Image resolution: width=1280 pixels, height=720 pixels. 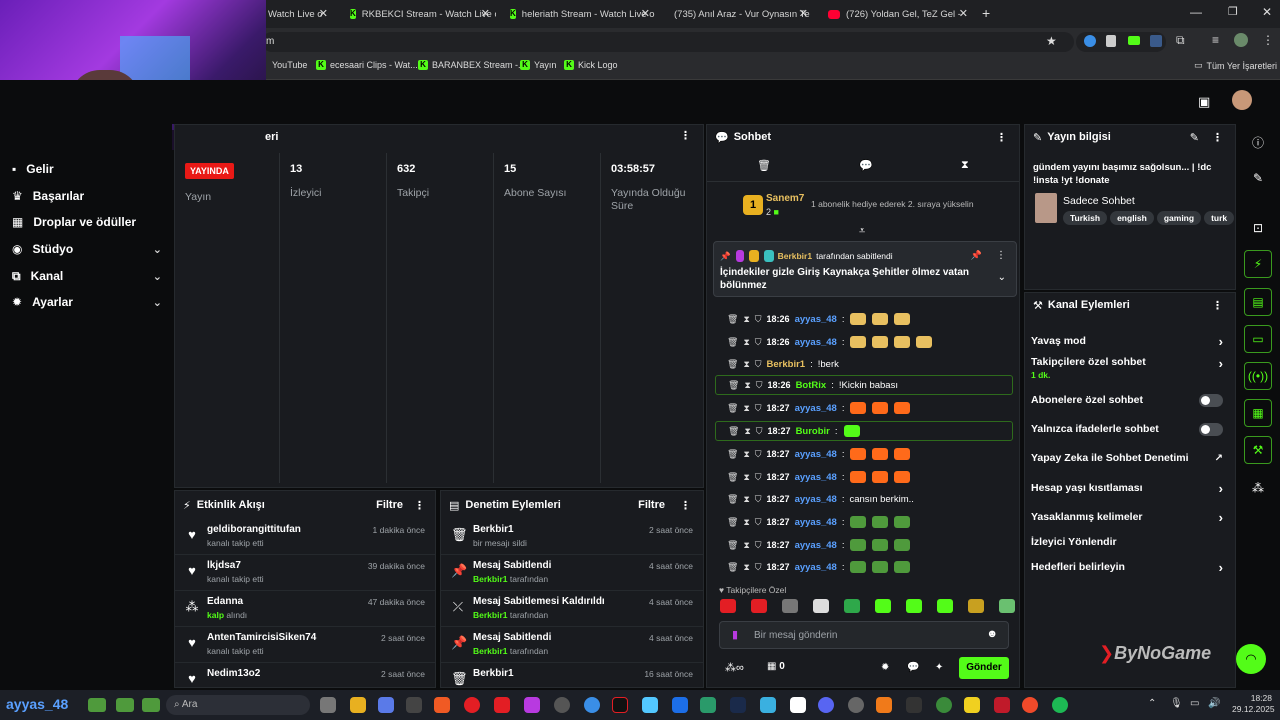 What do you see at coordinates (1214, 703) in the screenshot?
I see `volume-icon: 🔊` at bounding box center [1214, 703].